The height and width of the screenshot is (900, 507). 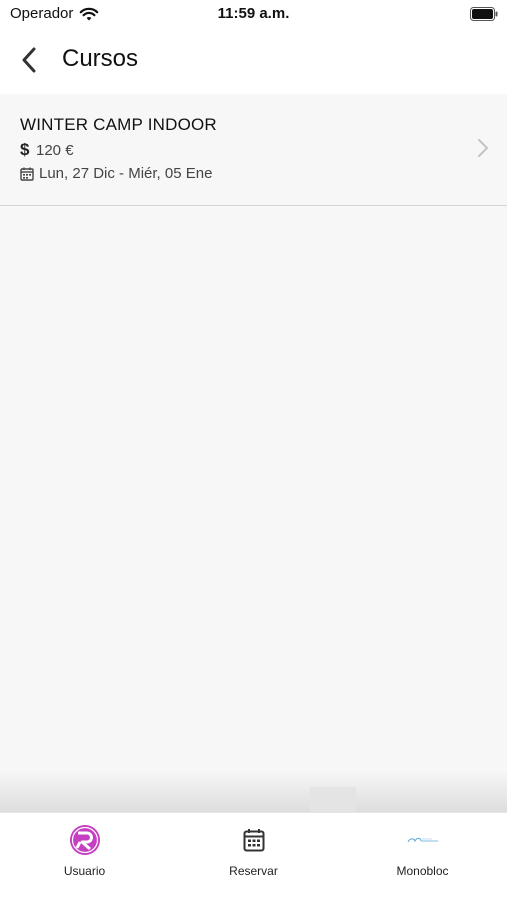 What do you see at coordinates (25, 149) in the screenshot?
I see `dollar-icon: $` at bounding box center [25, 149].